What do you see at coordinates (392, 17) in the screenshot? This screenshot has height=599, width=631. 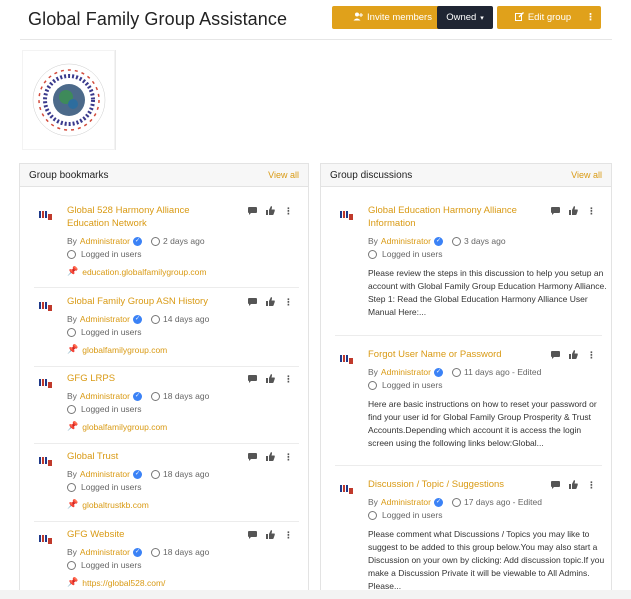 I see `invite-members-button: Invite members` at bounding box center [392, 17].